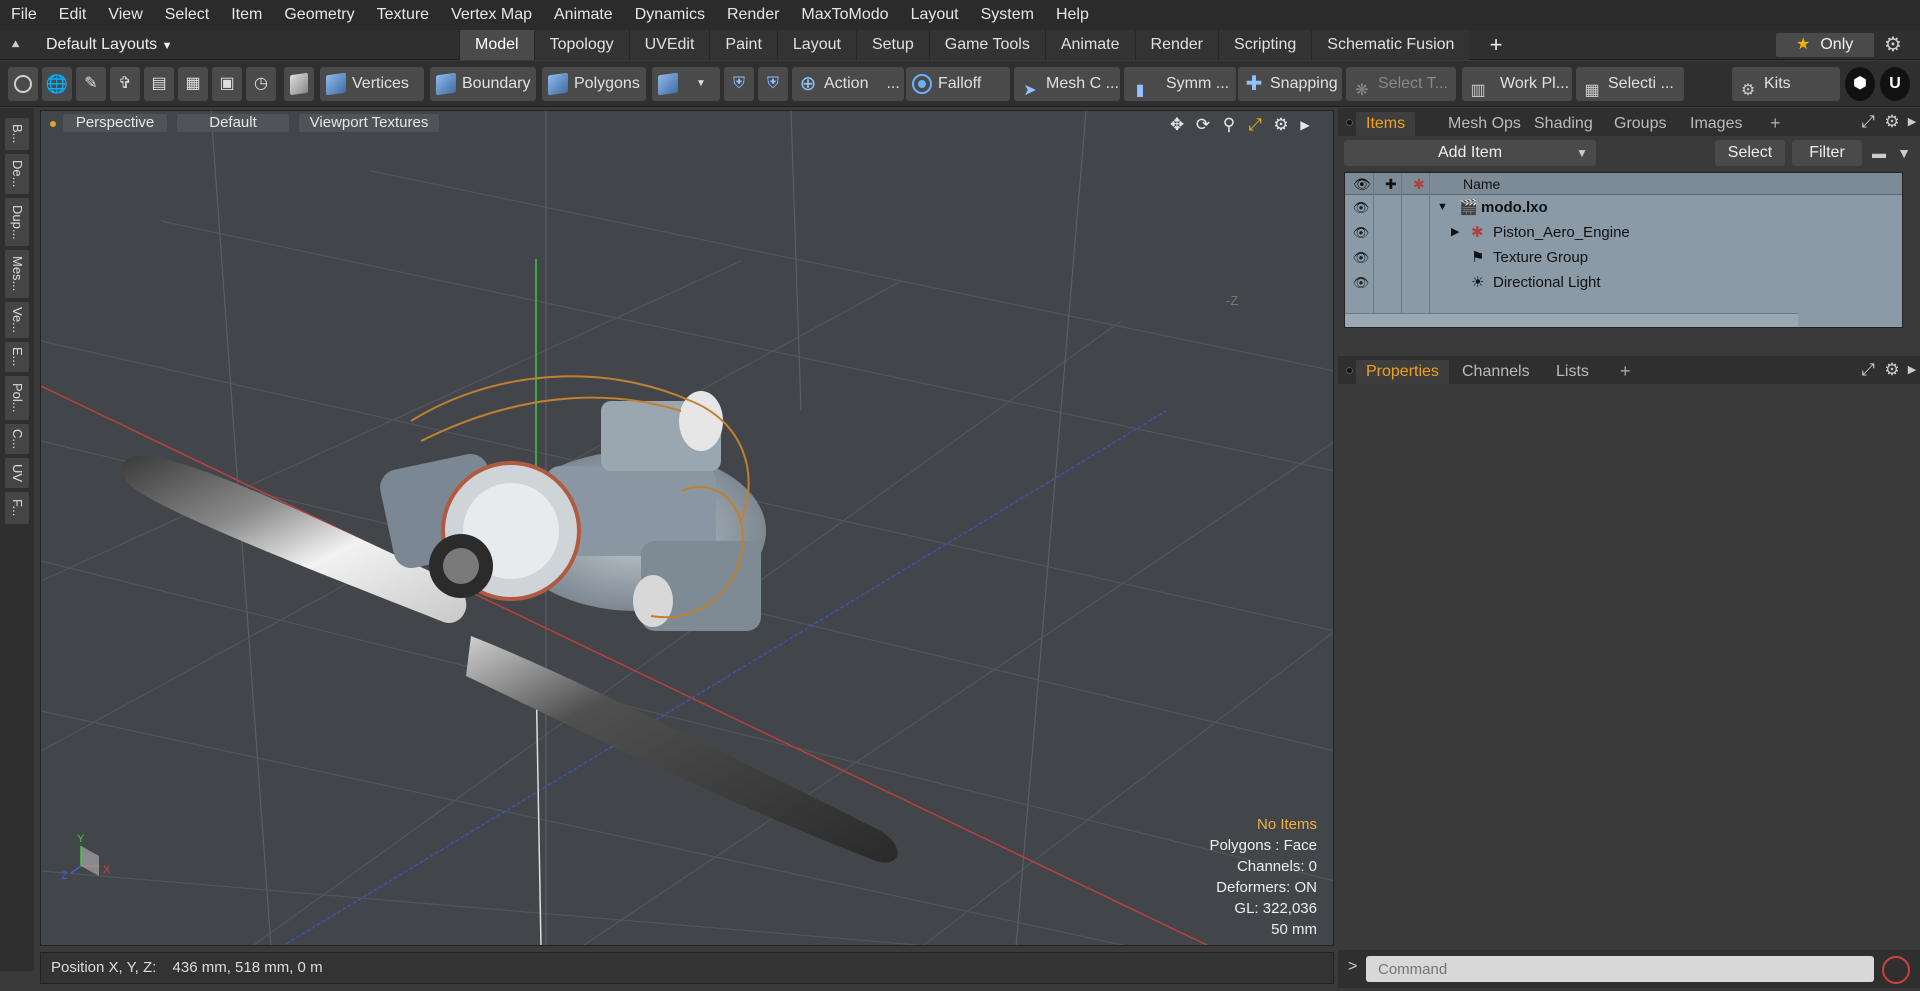 Image resolution: width=1920 pixels, height=991 pixels. I want to click on menu-view: View, so click(125, 15).